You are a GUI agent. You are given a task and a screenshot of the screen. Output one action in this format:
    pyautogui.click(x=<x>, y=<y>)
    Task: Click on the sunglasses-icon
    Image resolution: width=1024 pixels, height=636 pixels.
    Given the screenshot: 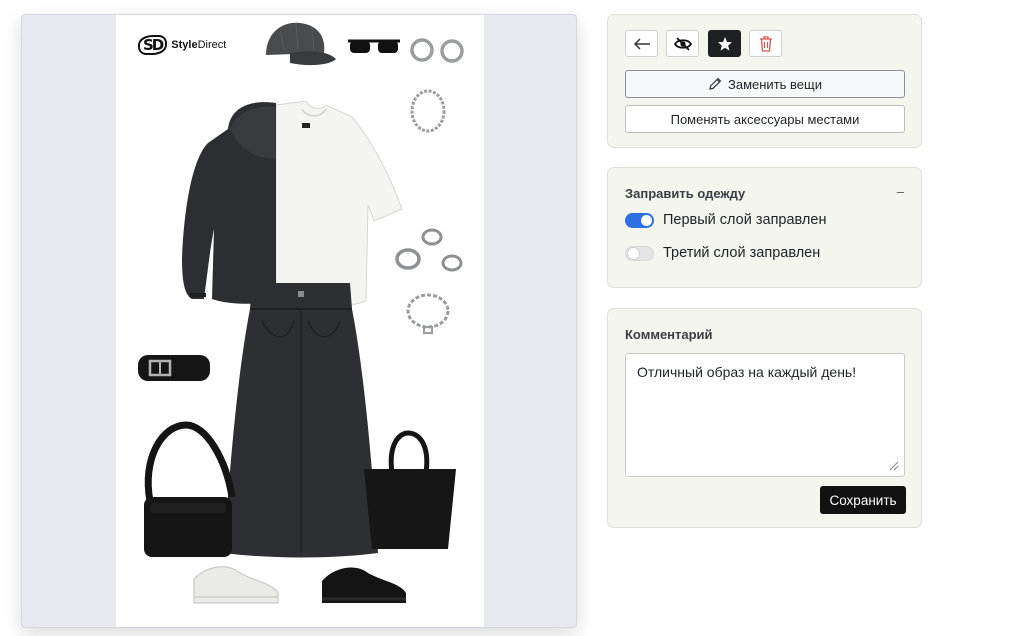 What is the action you would take?
    pyautogui.click(x=374, y=48)
    